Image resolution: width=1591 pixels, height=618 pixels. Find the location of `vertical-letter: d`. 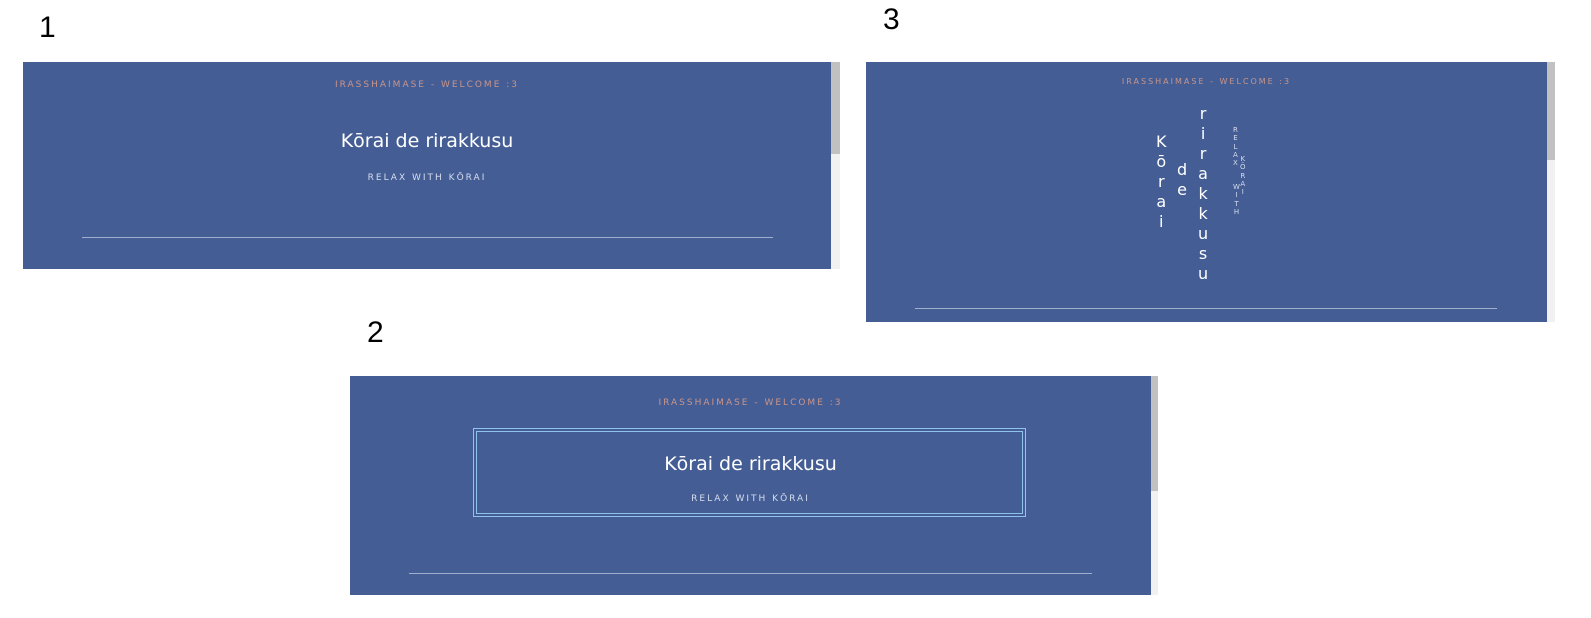

vertical-letter: d is located at coordinates (1182, 169).